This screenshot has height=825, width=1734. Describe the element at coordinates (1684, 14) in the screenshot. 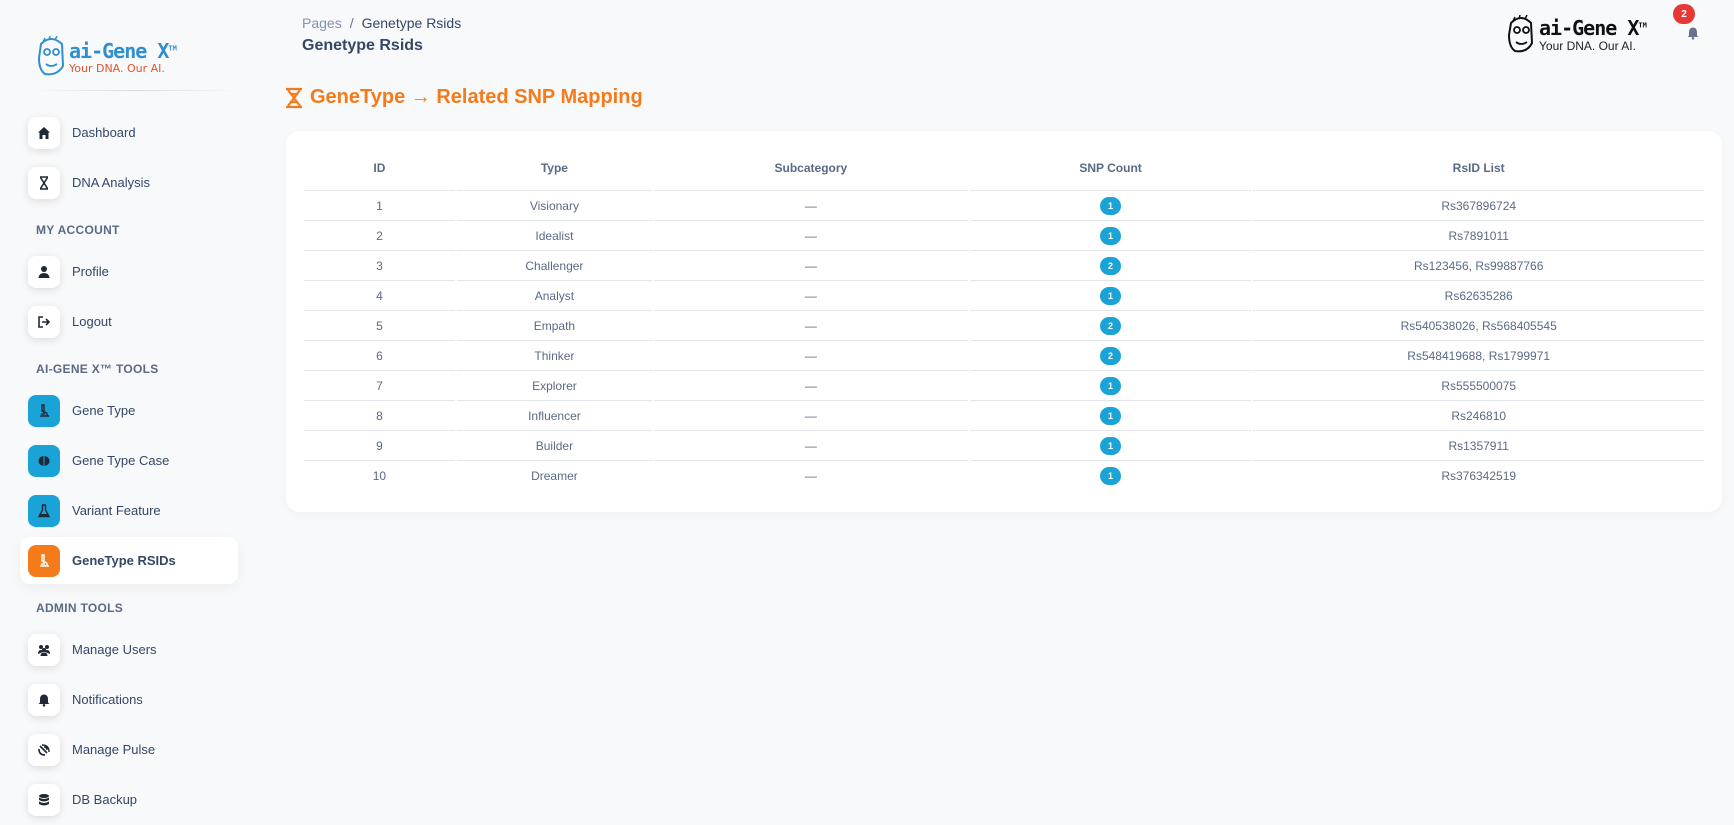

I see `notification-count-badge: 2` at that location.